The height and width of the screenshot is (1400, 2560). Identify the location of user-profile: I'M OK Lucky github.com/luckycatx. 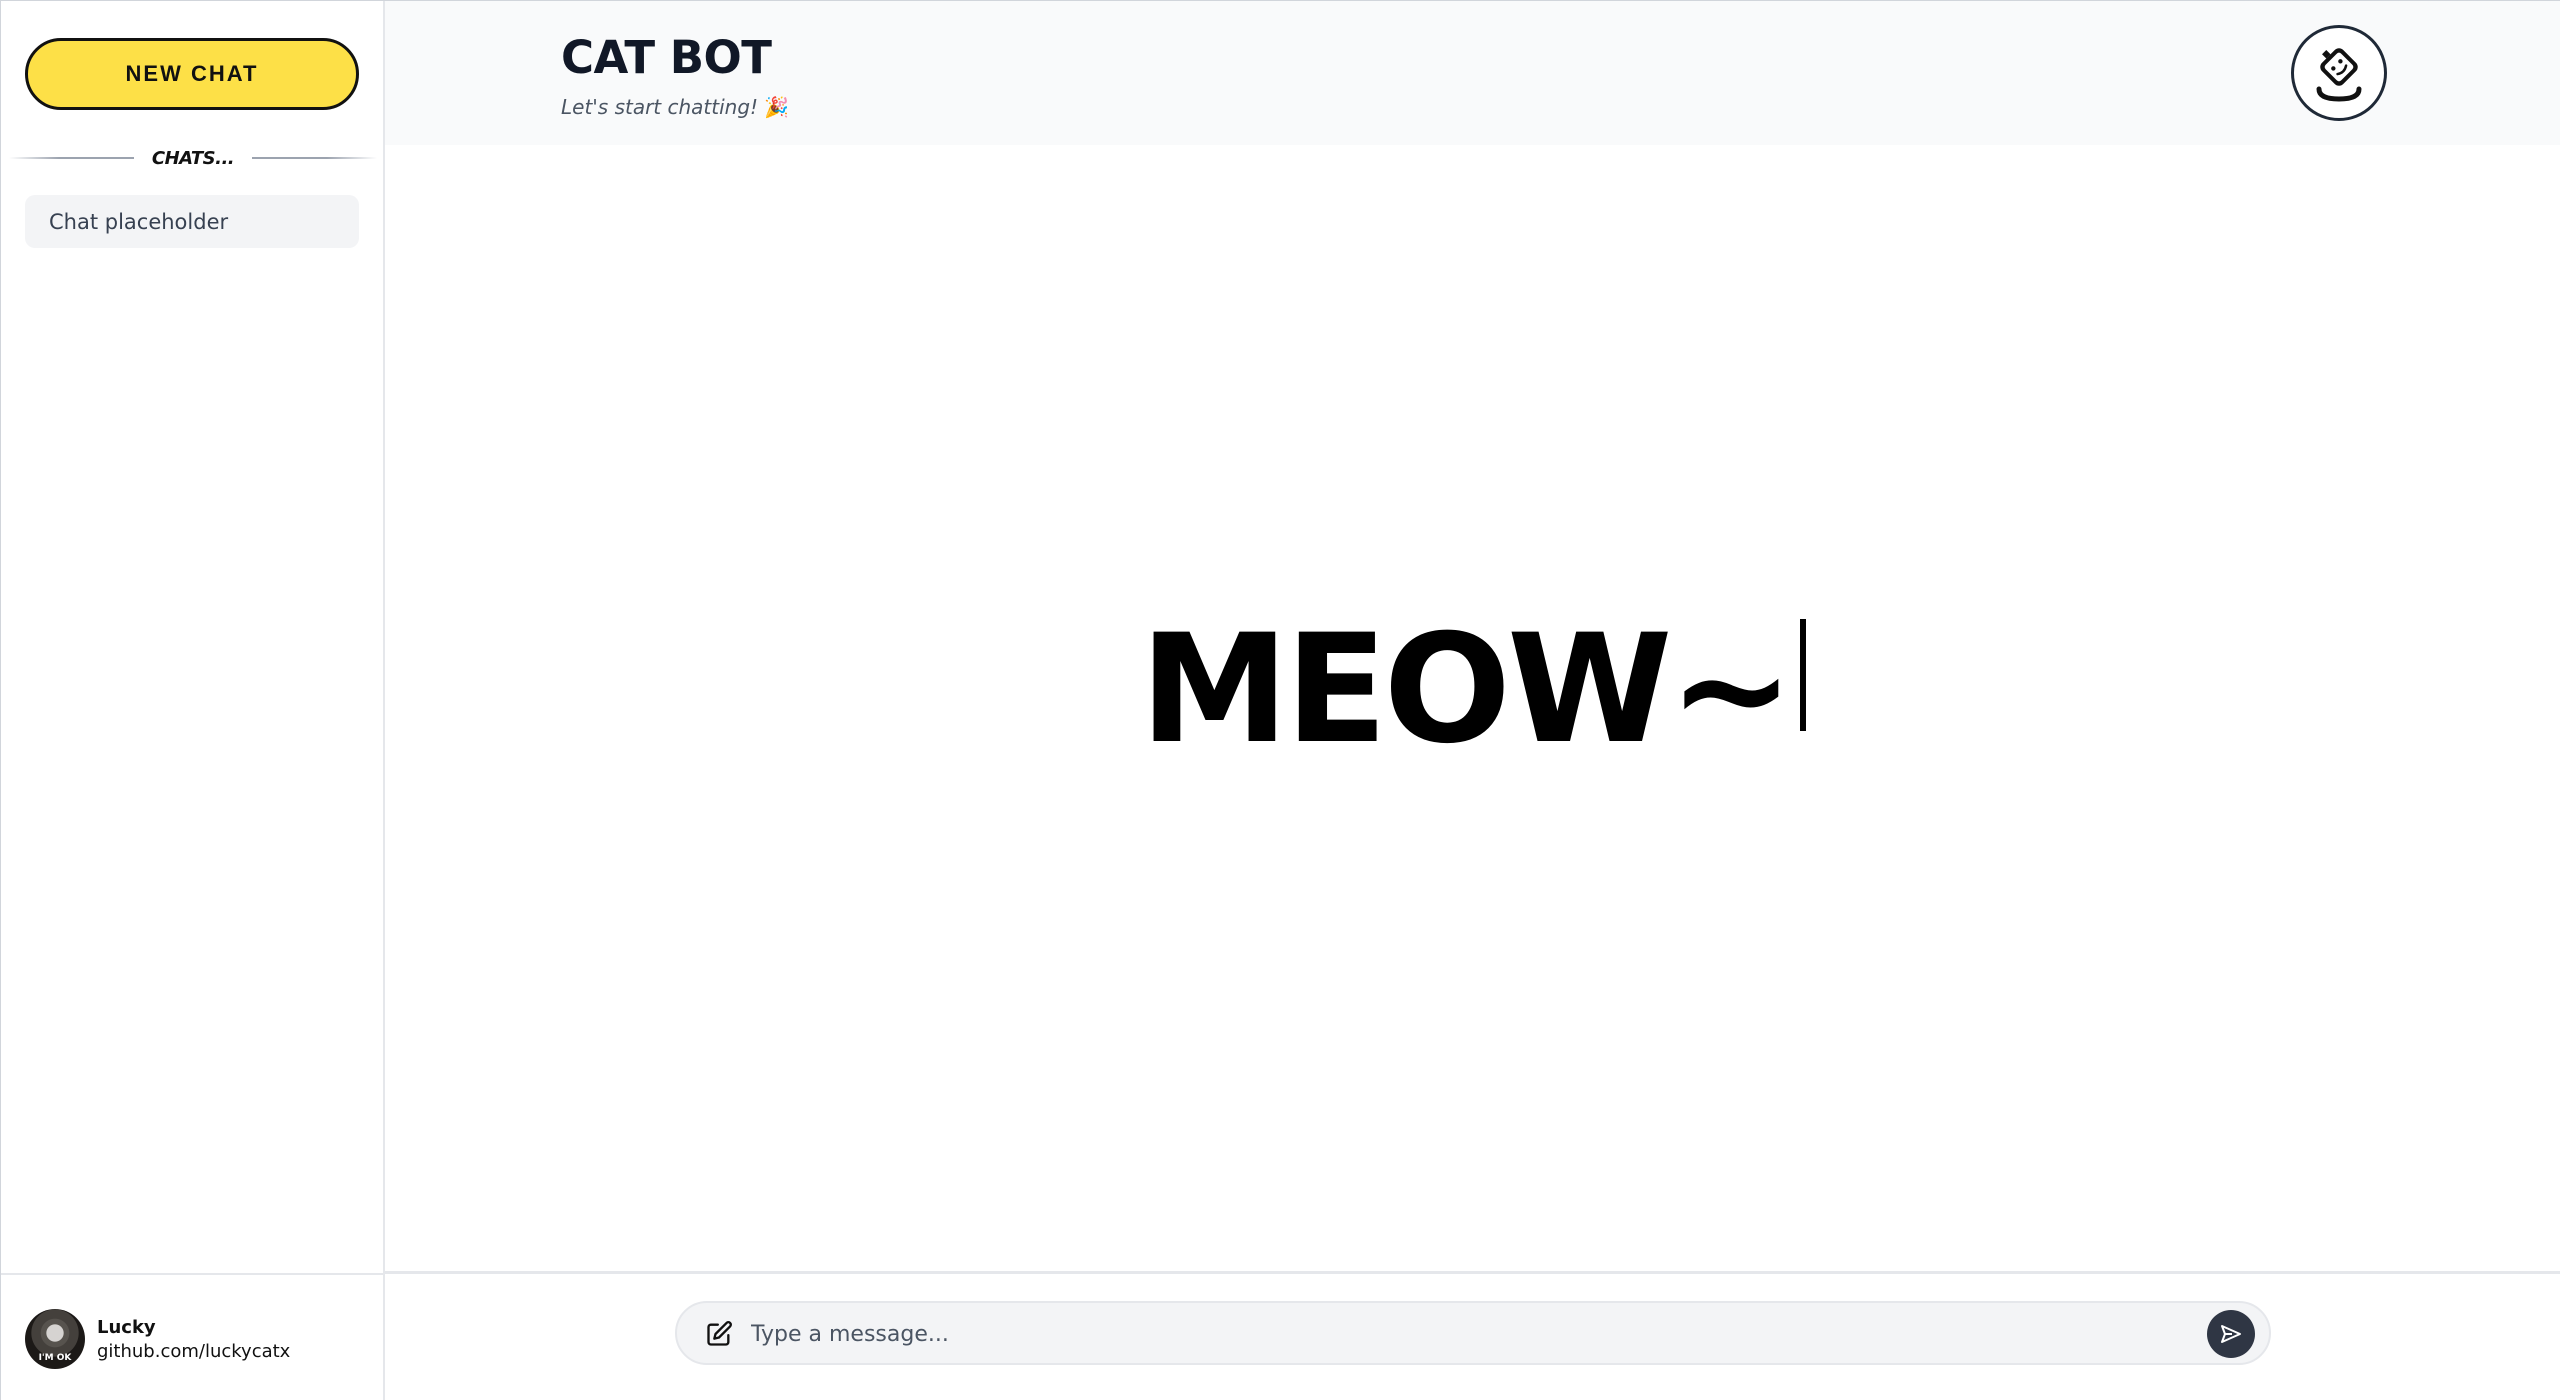
(192, 1336).